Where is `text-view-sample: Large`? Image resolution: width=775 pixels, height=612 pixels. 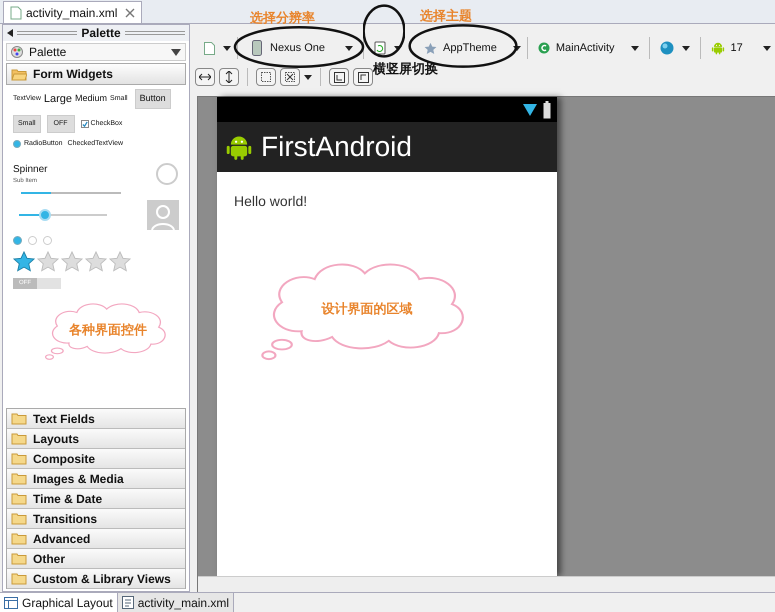
text-view-sample: Large is located at coordinates (58, 99).